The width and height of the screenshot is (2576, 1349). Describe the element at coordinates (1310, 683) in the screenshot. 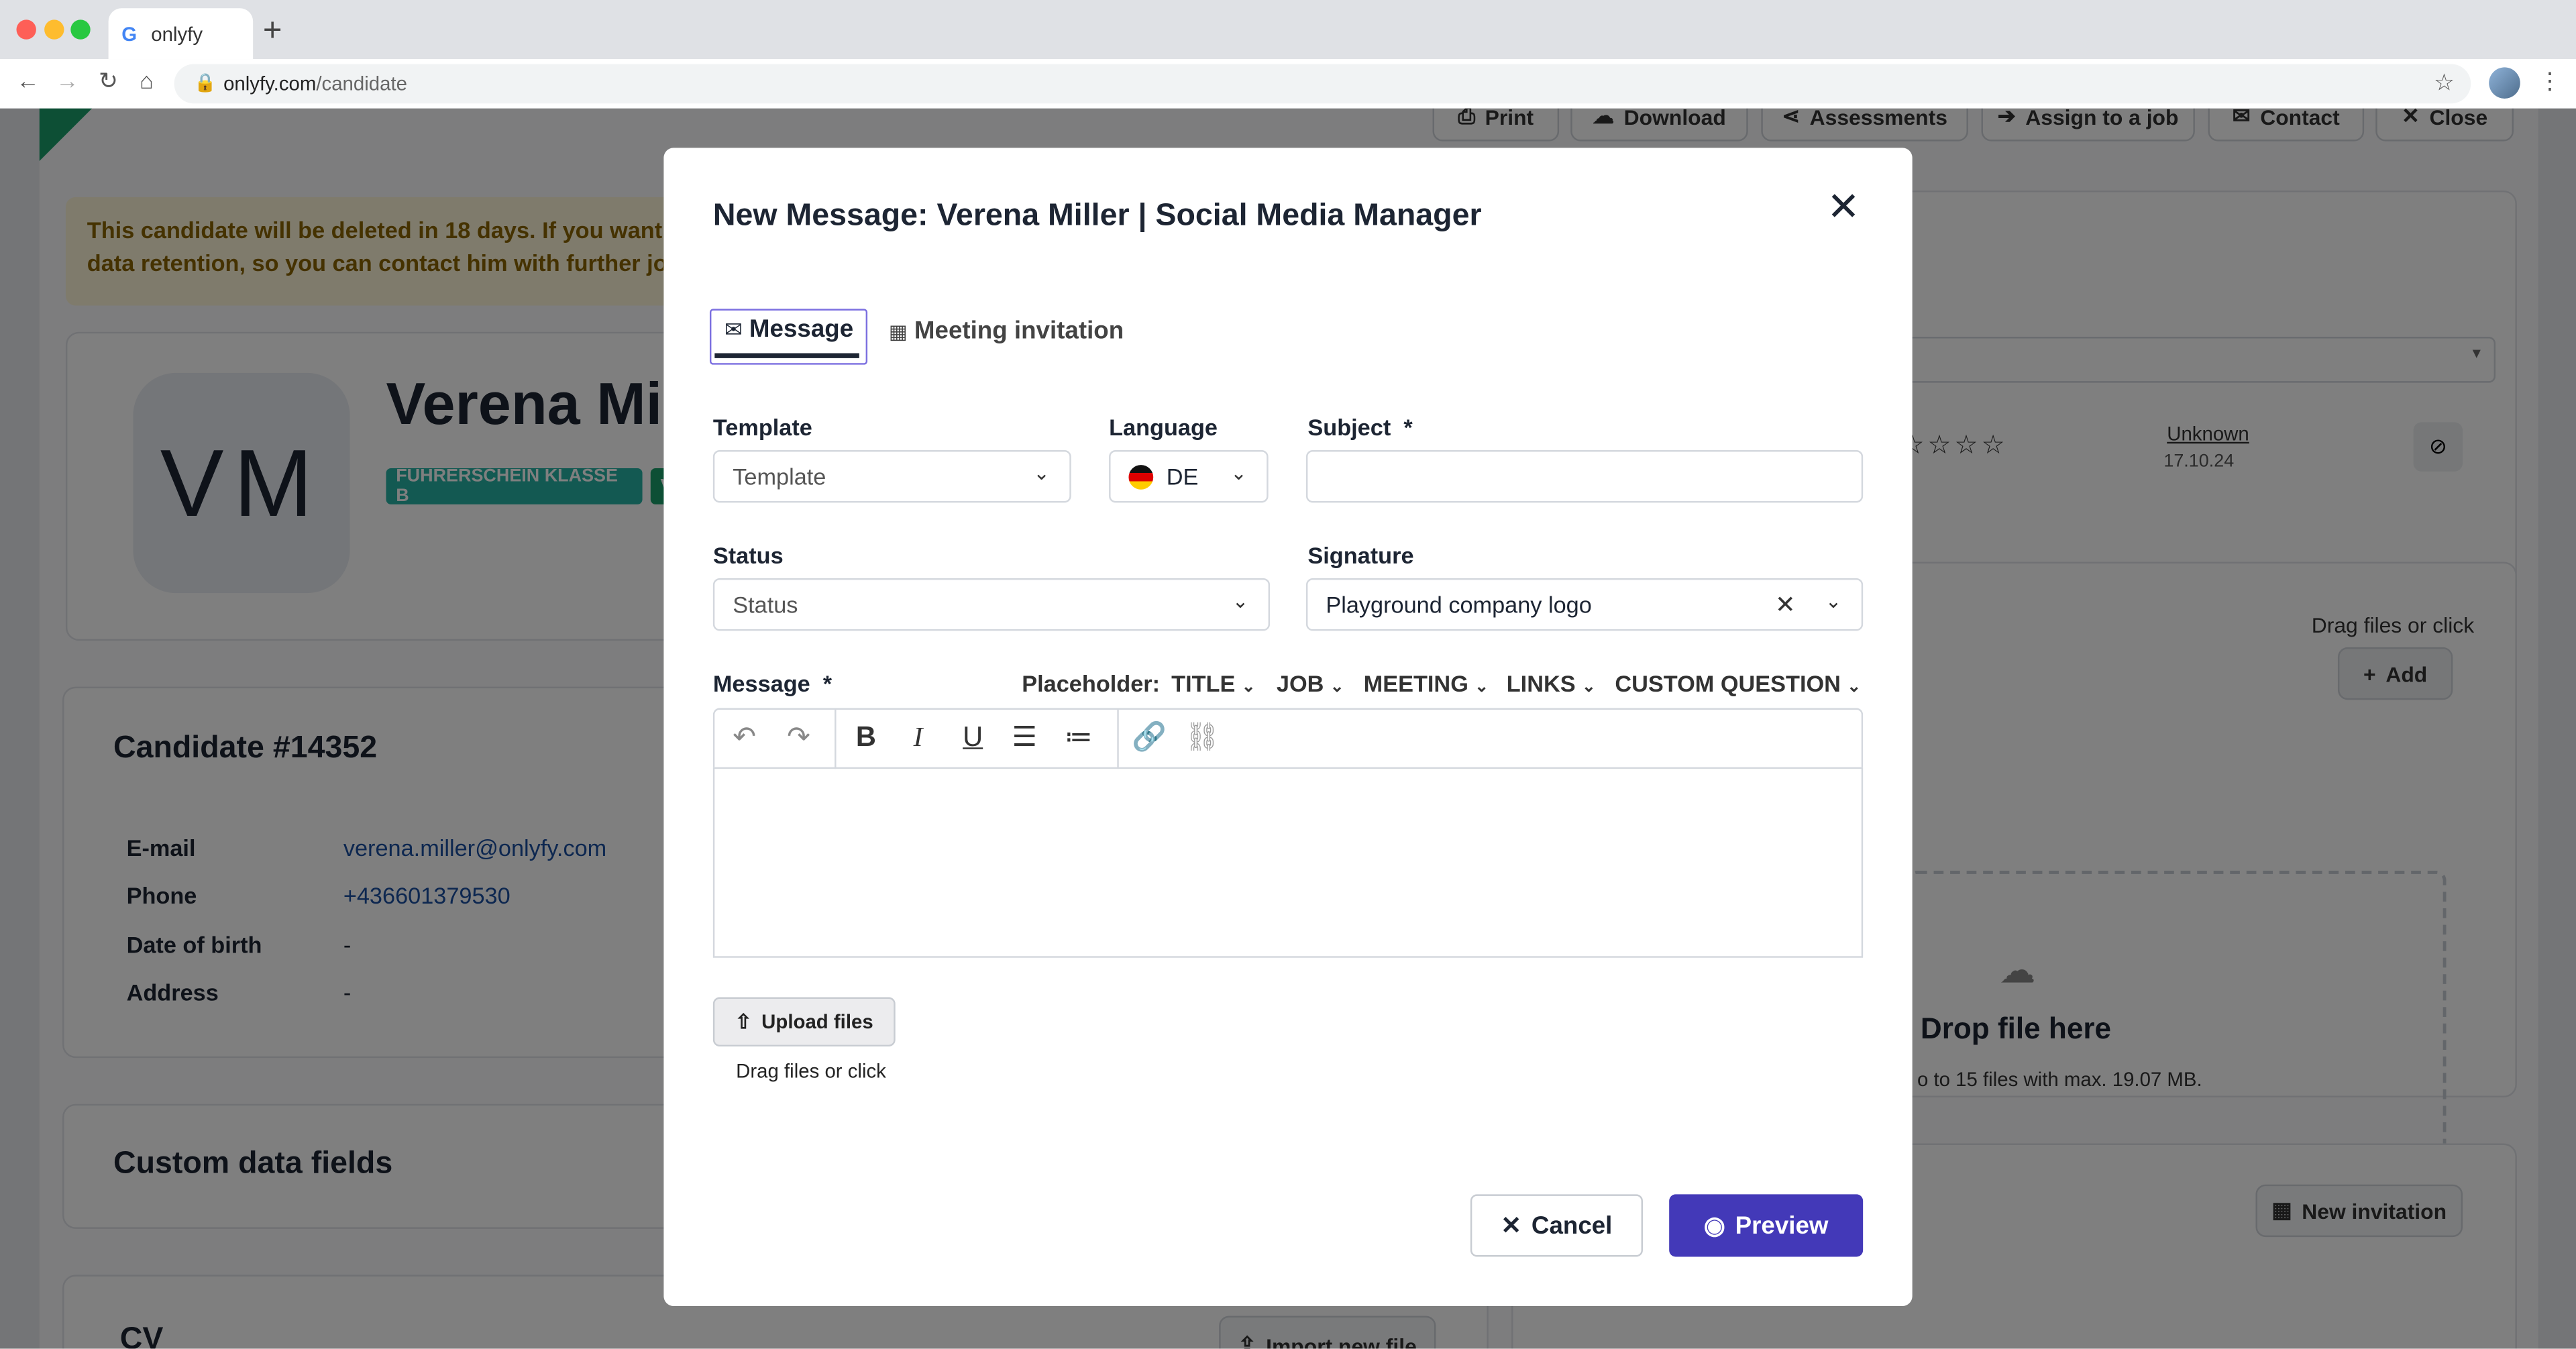

I see `placeholder-menu-job: JOB ⌄` at that location.